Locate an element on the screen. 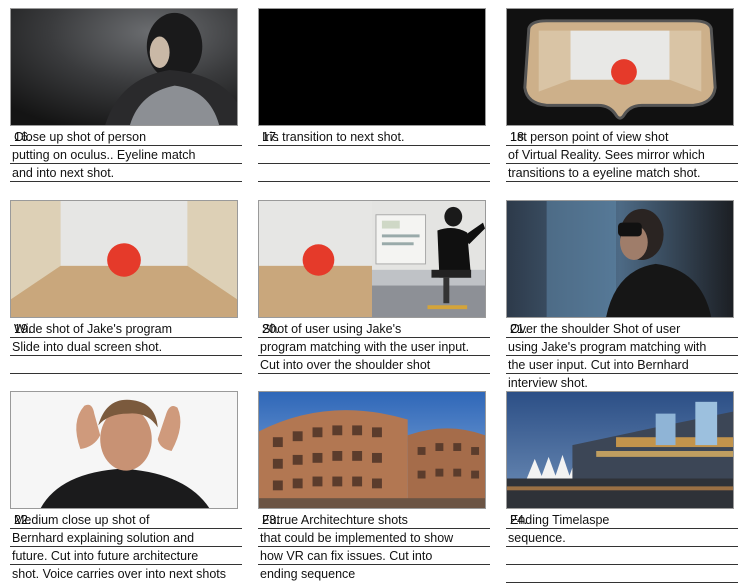 This screenshot has height=583, width=749. caption-line: sequence. is located at coordinates (537, 538).